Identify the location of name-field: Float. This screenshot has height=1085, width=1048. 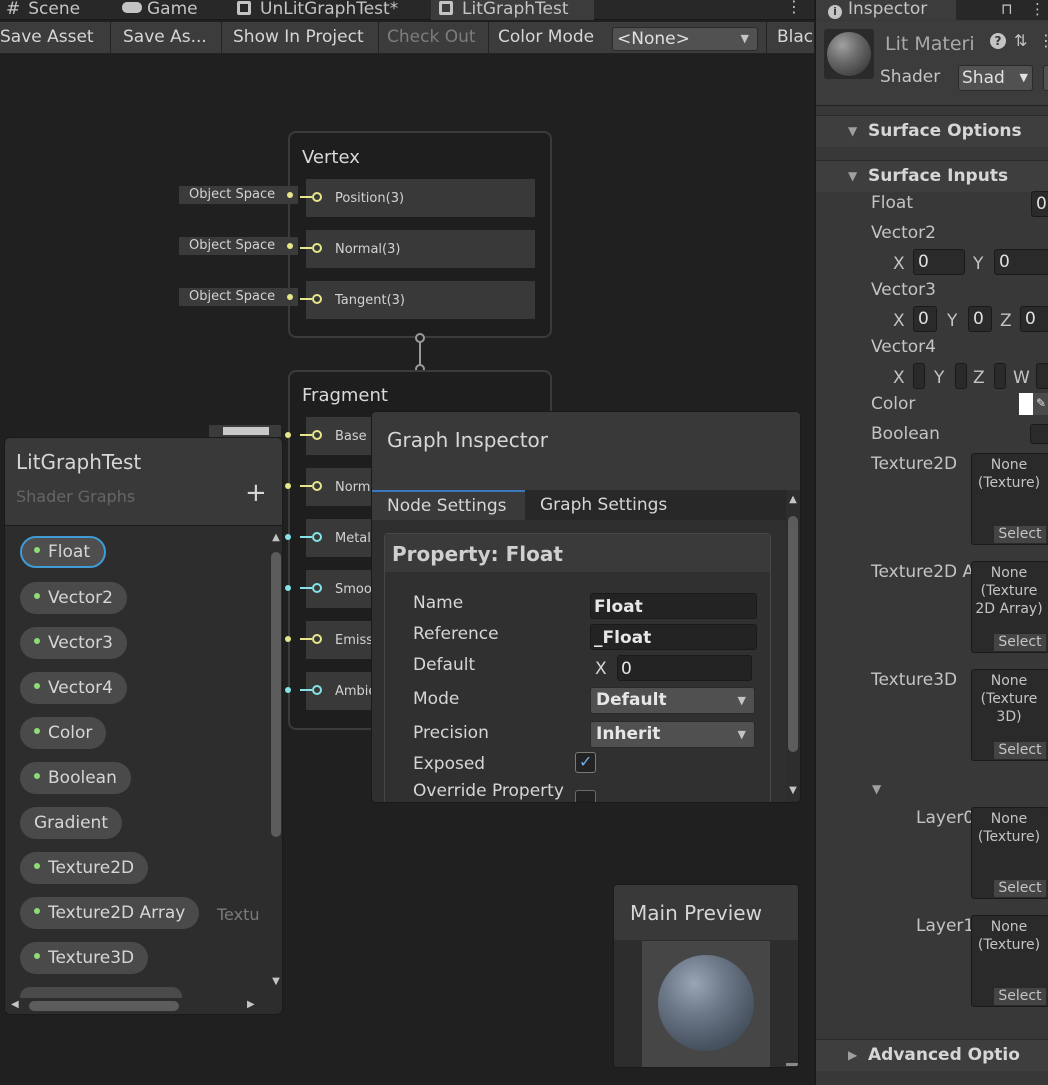
(673, 606).